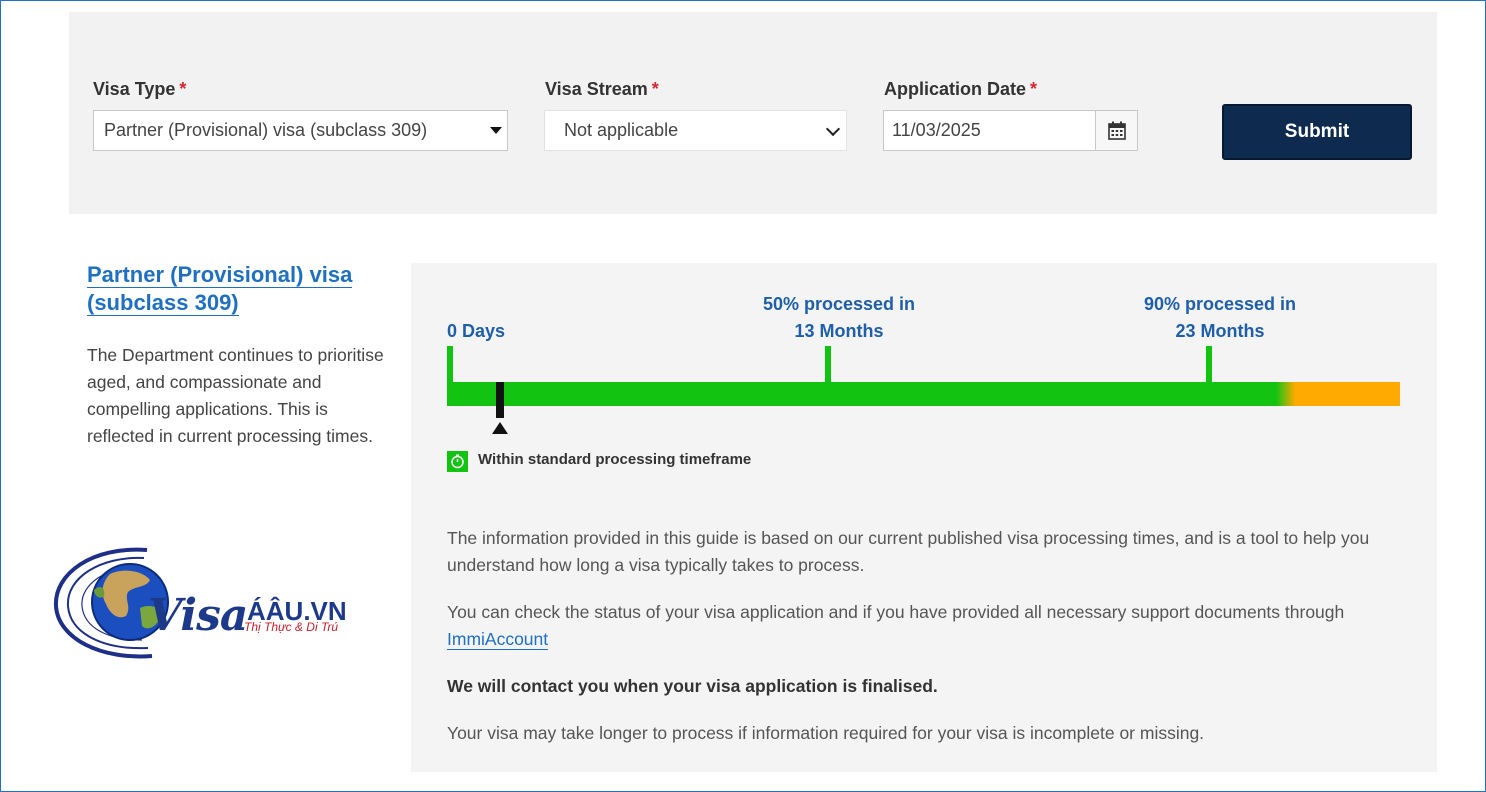 The width and height of the screenshot is (1486, 792). What do you see at coordinates (936, 130) in the screenshot?
I see `application-date-value: 11/03/2025` at bounding box center [936, 130].